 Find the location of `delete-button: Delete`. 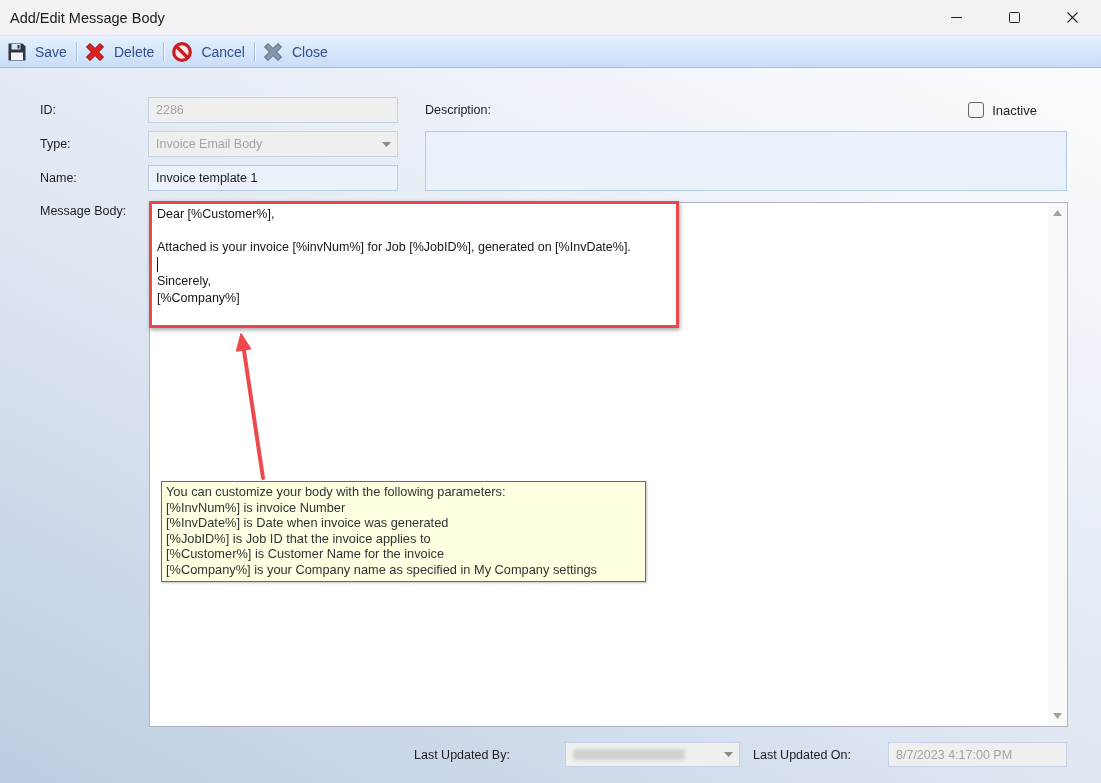

delete-button: Delete is located at coordinates (120, 51).